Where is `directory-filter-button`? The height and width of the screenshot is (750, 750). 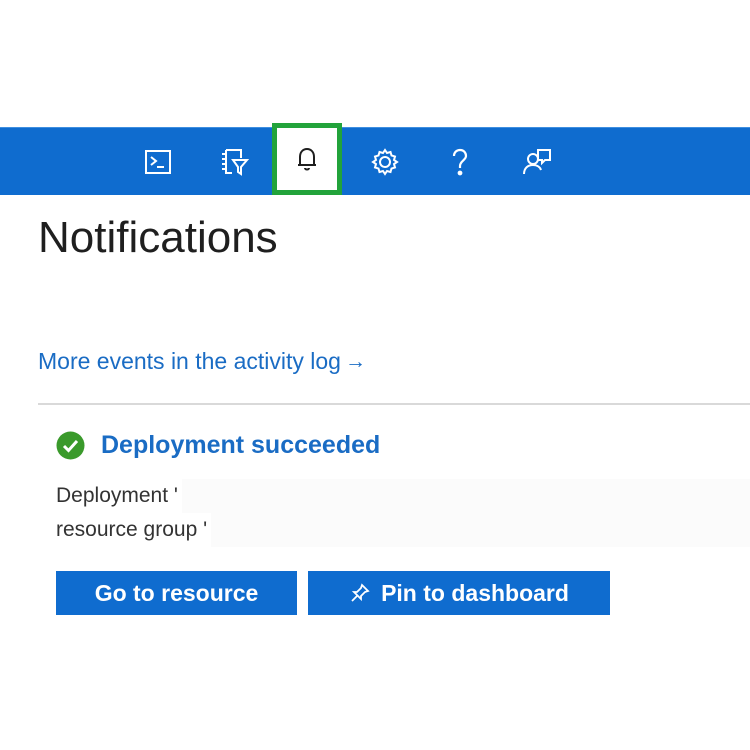 directory-filter-button is located at coordinates (234, 161).